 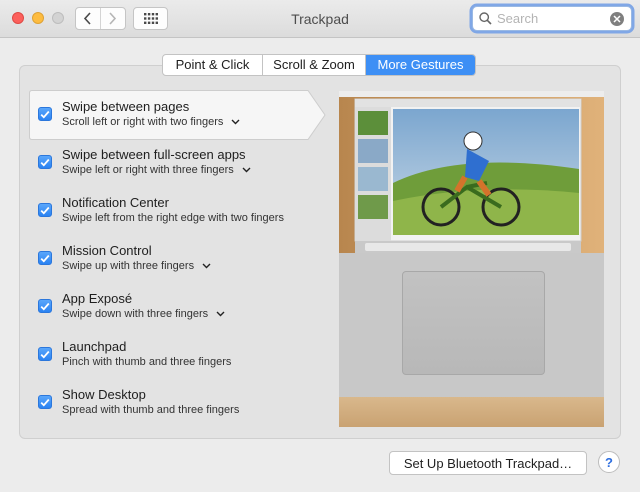 What do you see at coordinates (115, 202) in the screenshot?
I see `gesture-title: Notification Center` at bounding box center [115, 202].